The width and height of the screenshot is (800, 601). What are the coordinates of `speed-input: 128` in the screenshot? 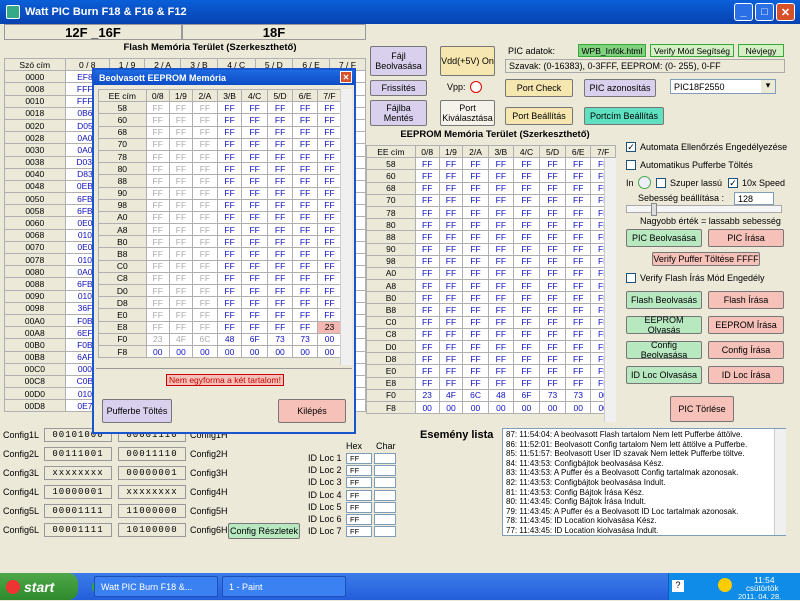 It's located at (754, 198).